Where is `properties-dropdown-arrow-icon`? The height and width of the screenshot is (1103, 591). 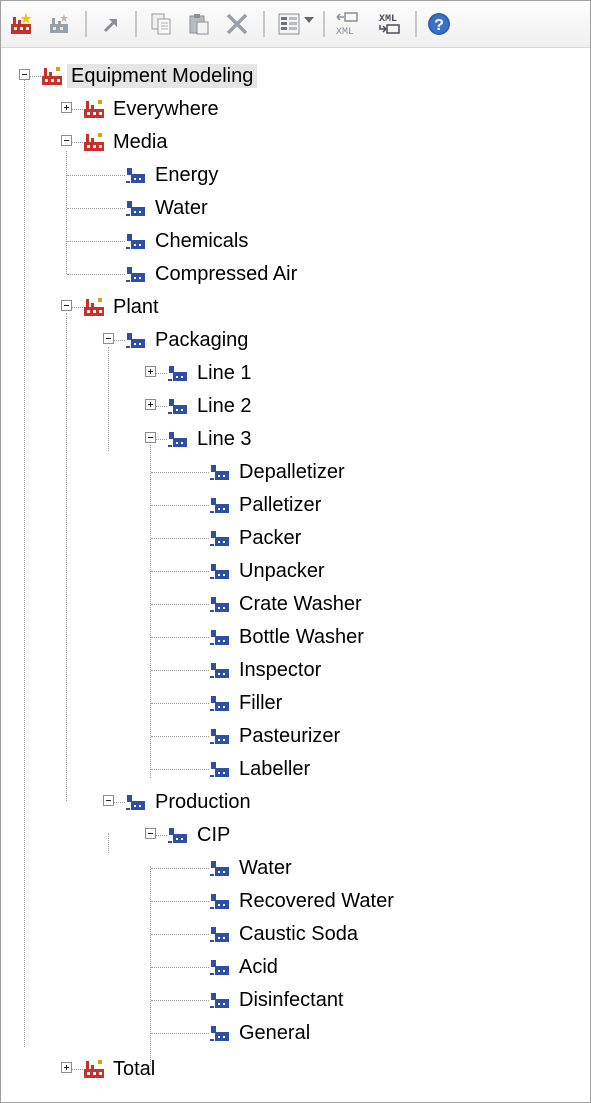 properties-dropdown-arrow-icon is located at coordinates (309, 20).